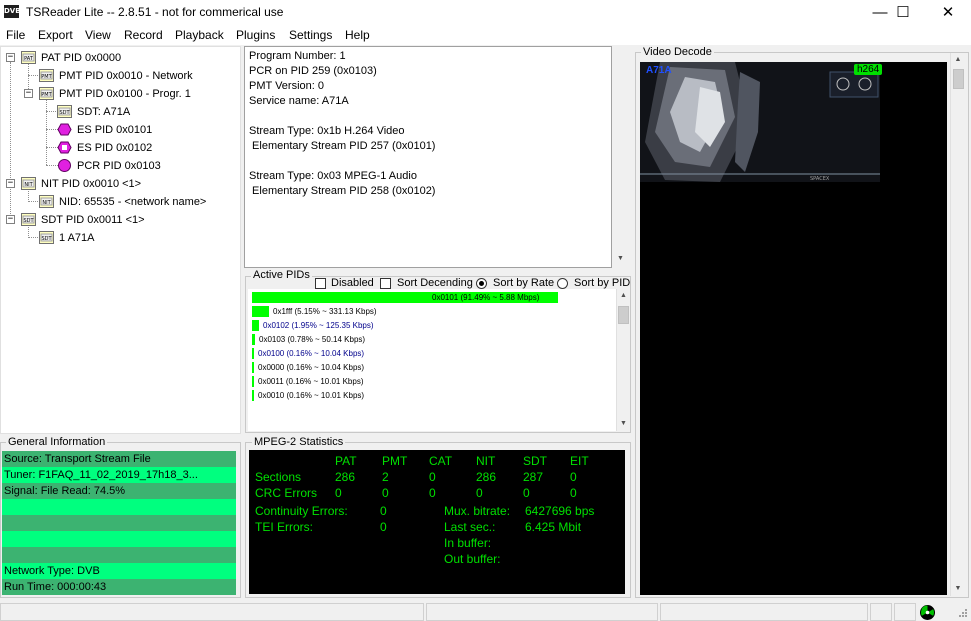 The image size is (971, 621). Describe the element at coordinates (553, 527) in the screenshot. I see `last-sec-value: 6.425 Mbit` at that location.